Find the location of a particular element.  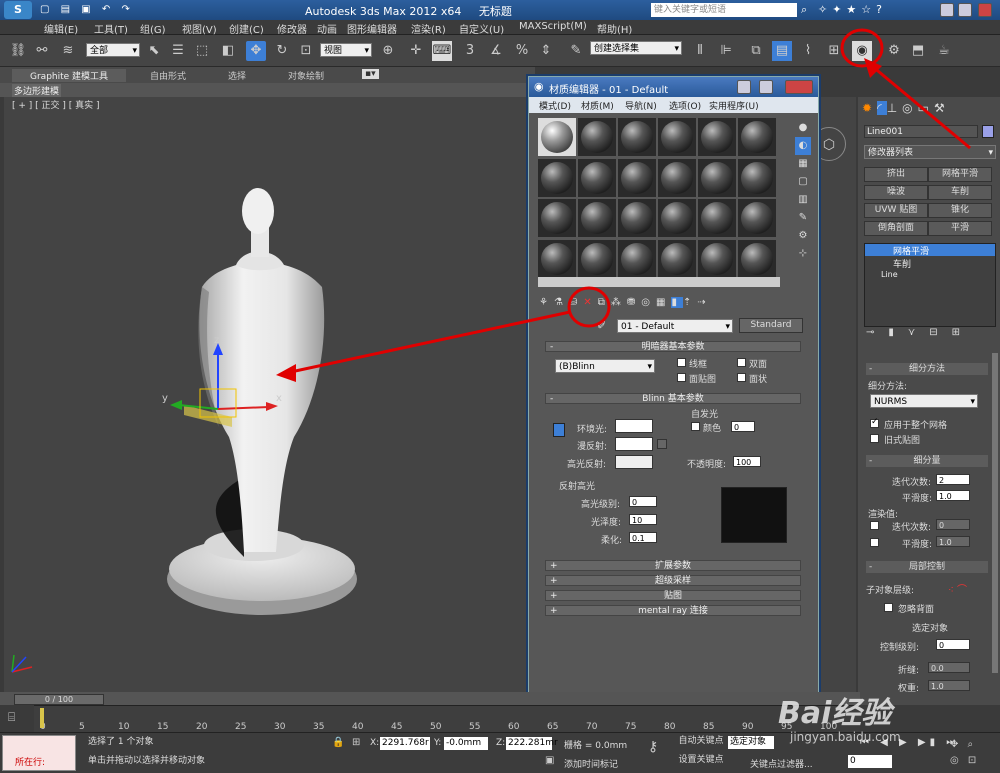

background-icon: ▦ is located at coordinates (803, 164).